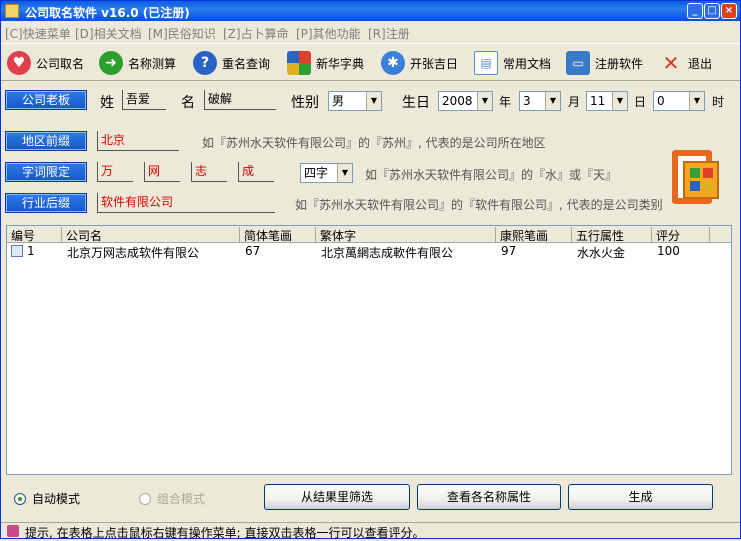 The height and width of the screenshot is (541, 741). I want to click on word-char-3: 志, so click(209, 172).